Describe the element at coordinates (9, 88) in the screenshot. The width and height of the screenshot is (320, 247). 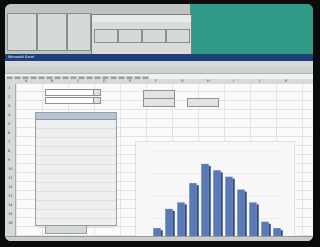
I see `row-header: 1` at that location.